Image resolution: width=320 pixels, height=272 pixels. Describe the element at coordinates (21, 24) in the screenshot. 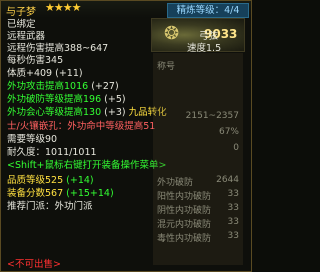

I see `bound-status: 已绑定` at that location.